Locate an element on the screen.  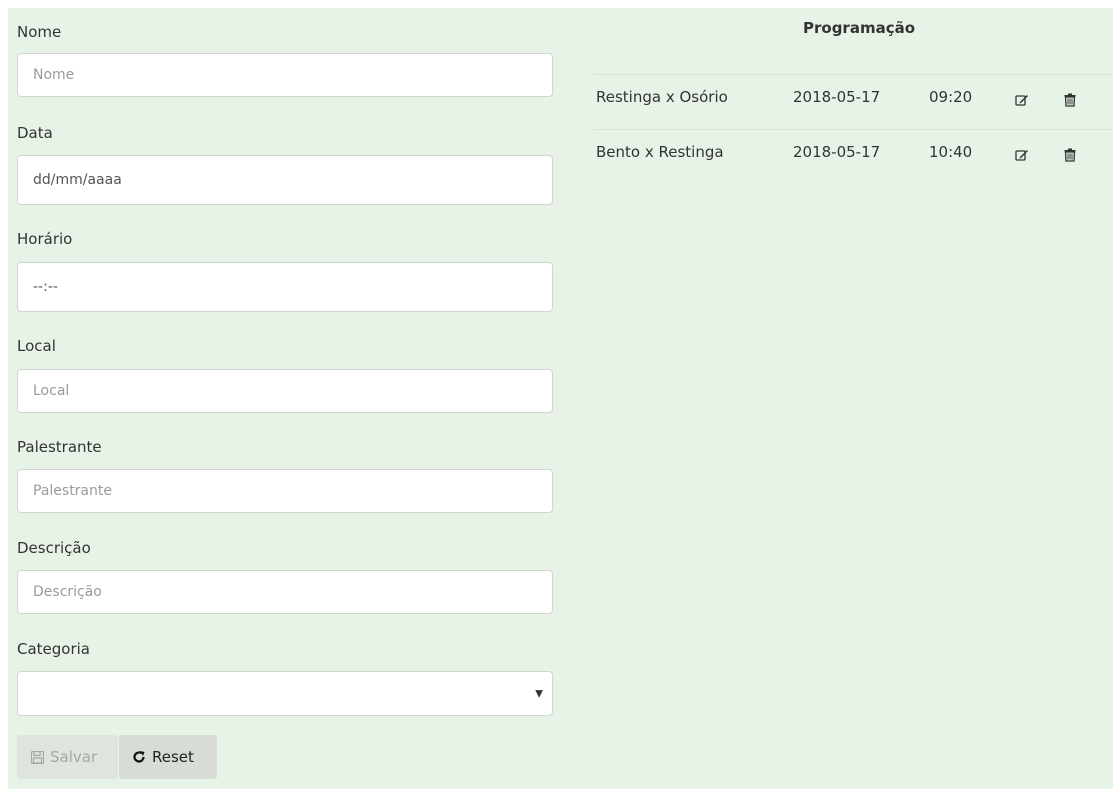
schedule-row: Bento x Restinga 2018-05-17 10:40 is located at coordinates (853, 157).